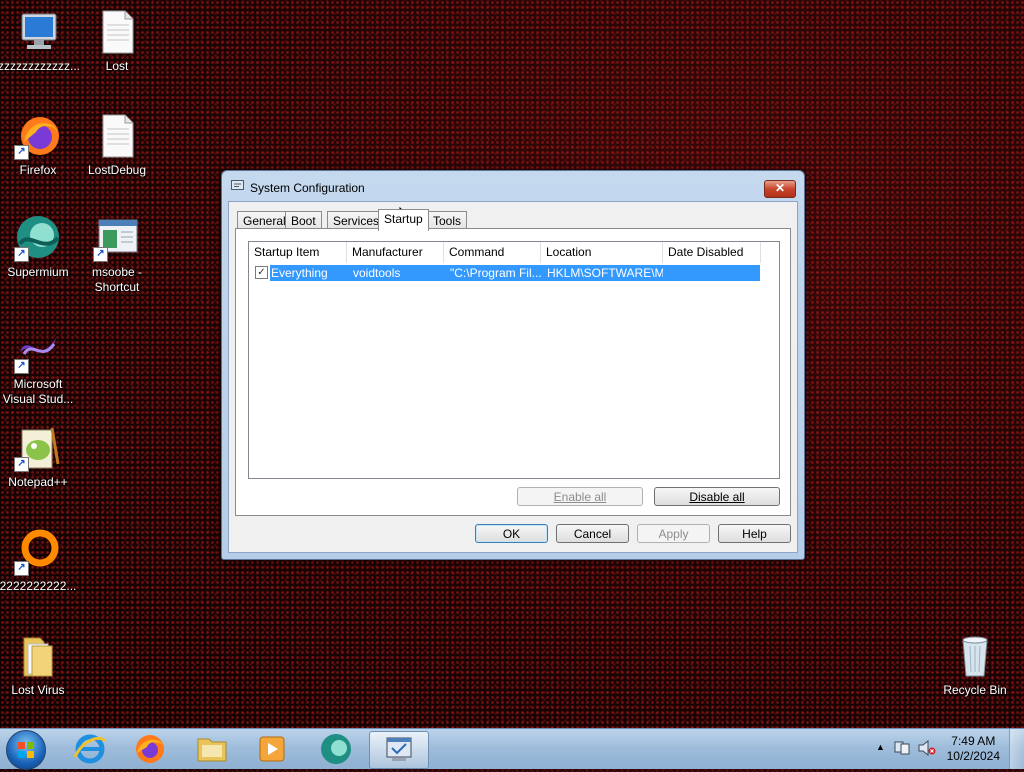 The height and width of the screenshot is (772, 1024). I want to click on desktop-icon-label: Notepad++, so click(38, 482).